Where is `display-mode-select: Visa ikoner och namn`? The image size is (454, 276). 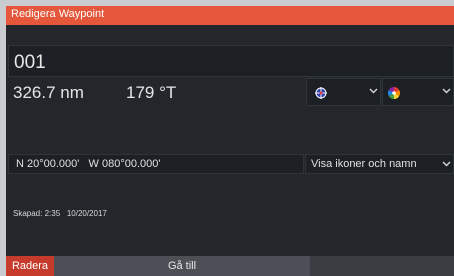 display-mode-select: Visa ikoner och namn is located at coordinates (379, 164).